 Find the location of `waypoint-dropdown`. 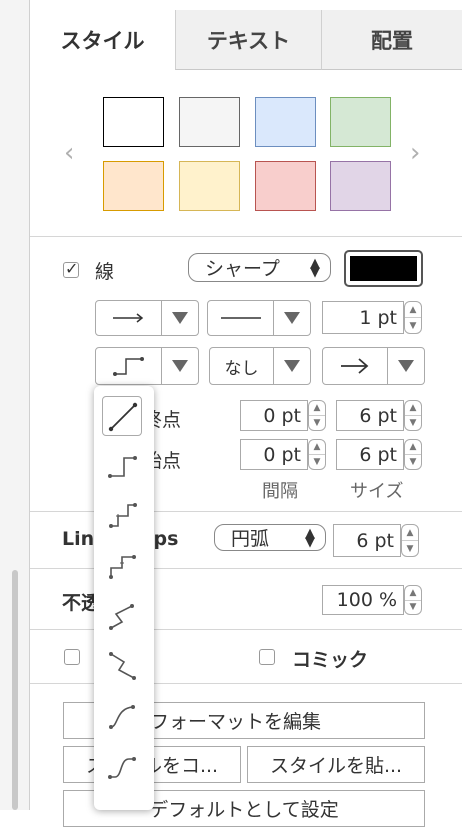

waypoint-dropdown is located at coordinates (147, 366).